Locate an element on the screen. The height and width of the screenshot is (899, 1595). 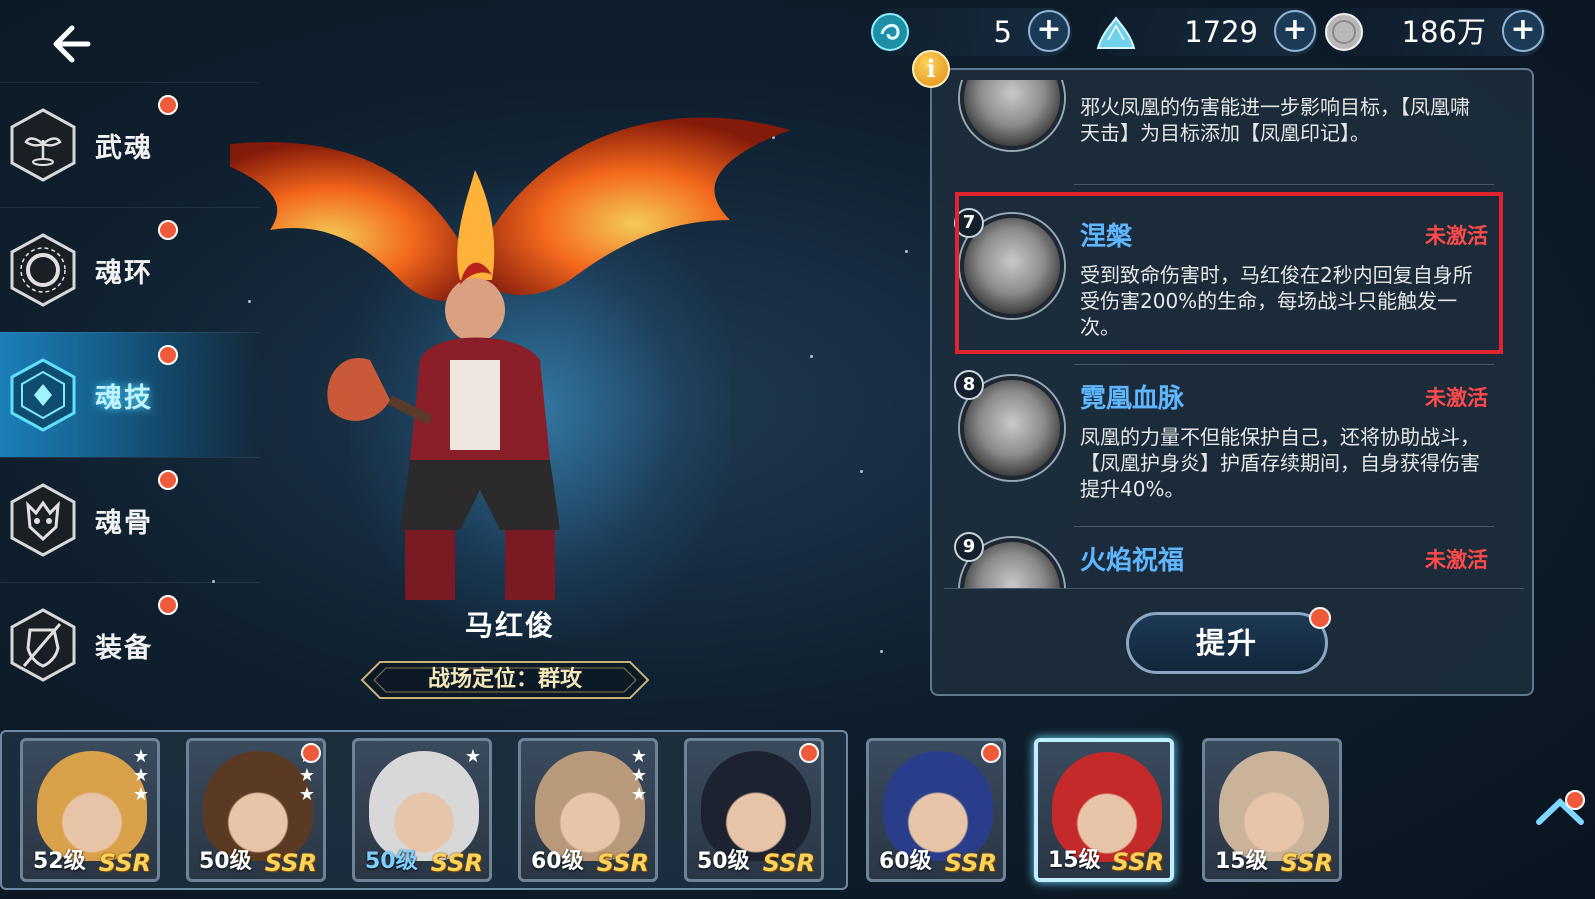
menu-label: 武魂 is located at coordinates (124, 148).